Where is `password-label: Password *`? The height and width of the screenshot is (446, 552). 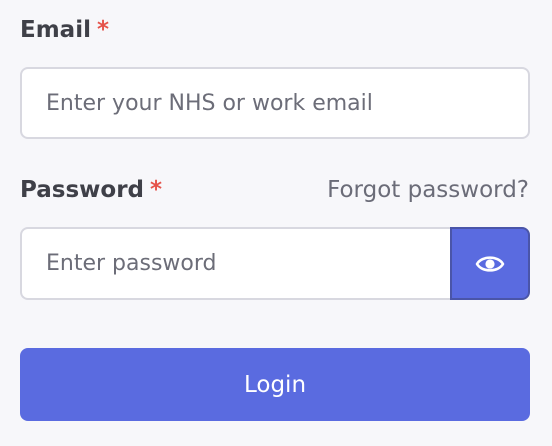 password-label: Password * is located at coordinates (91, 190).